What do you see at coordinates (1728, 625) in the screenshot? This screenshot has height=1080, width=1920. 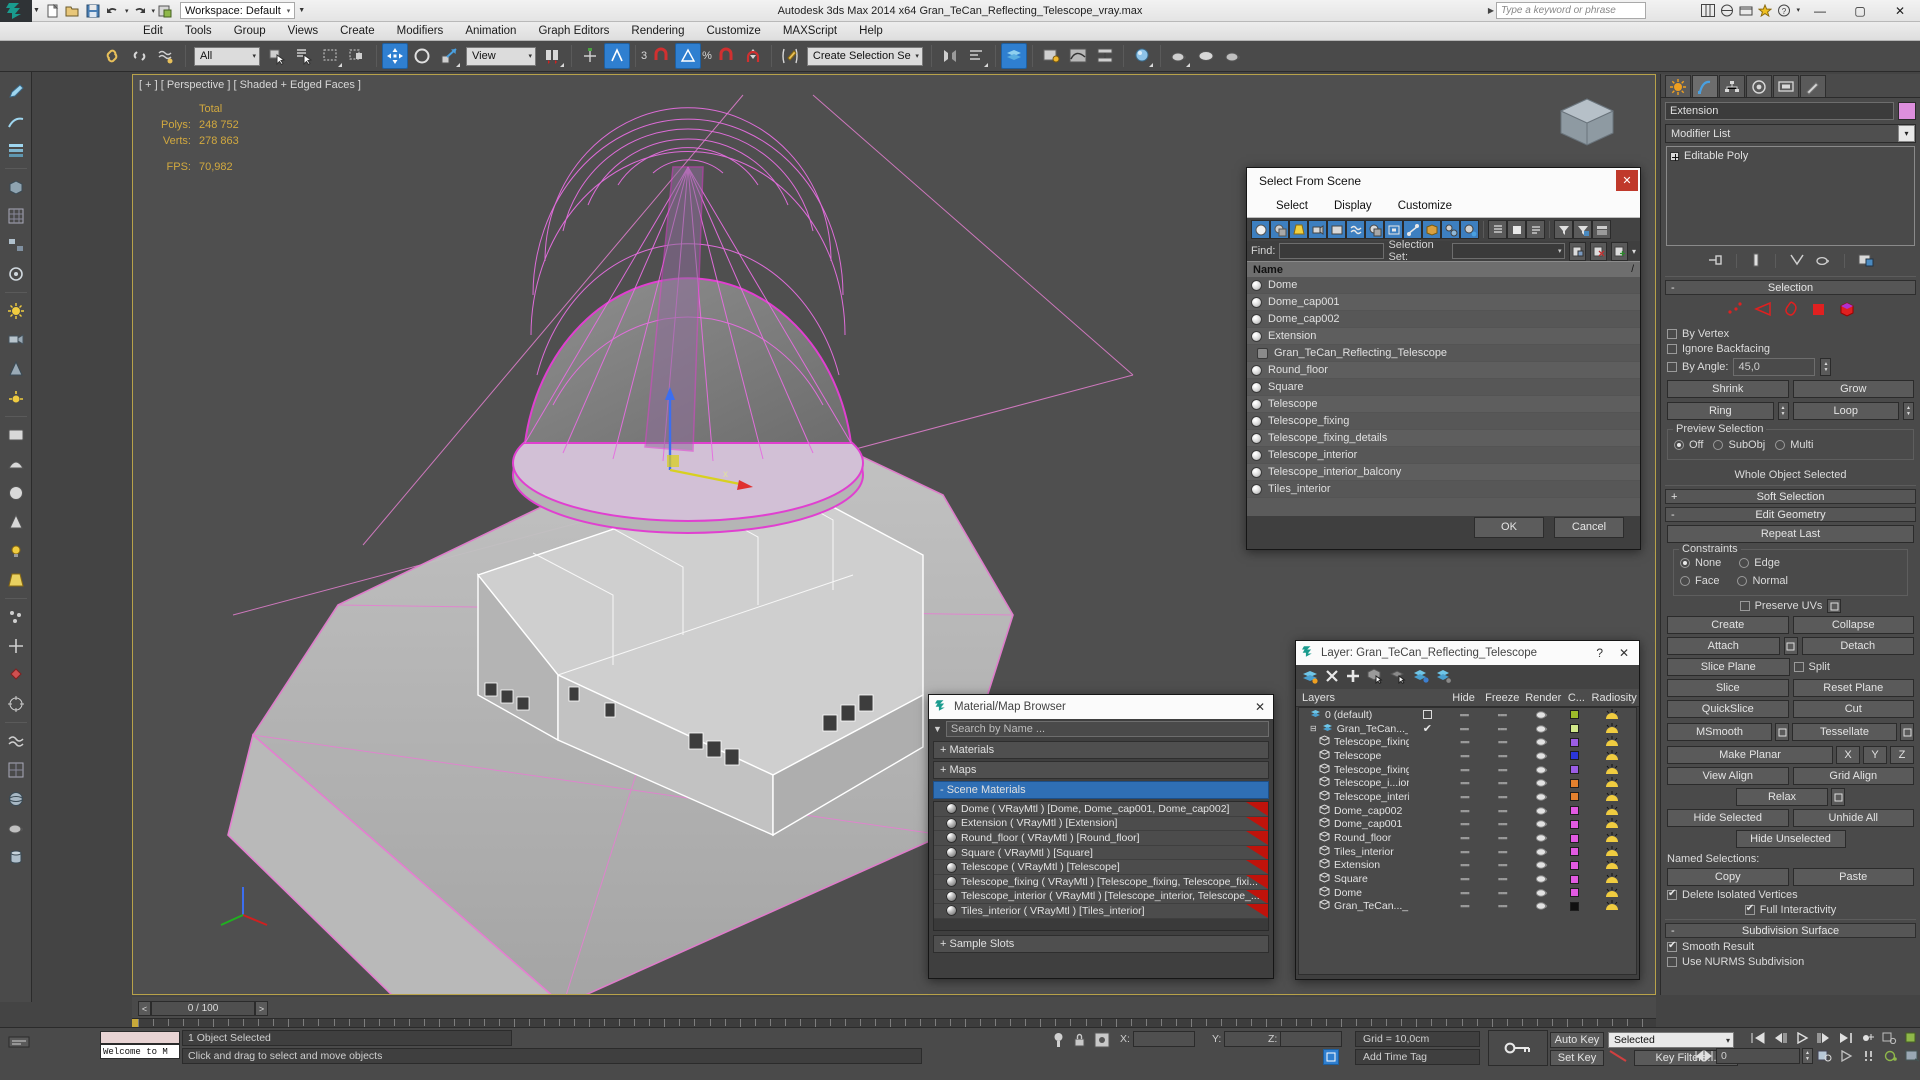 I see `create-button: Create` at bounding box center [1728, 625].